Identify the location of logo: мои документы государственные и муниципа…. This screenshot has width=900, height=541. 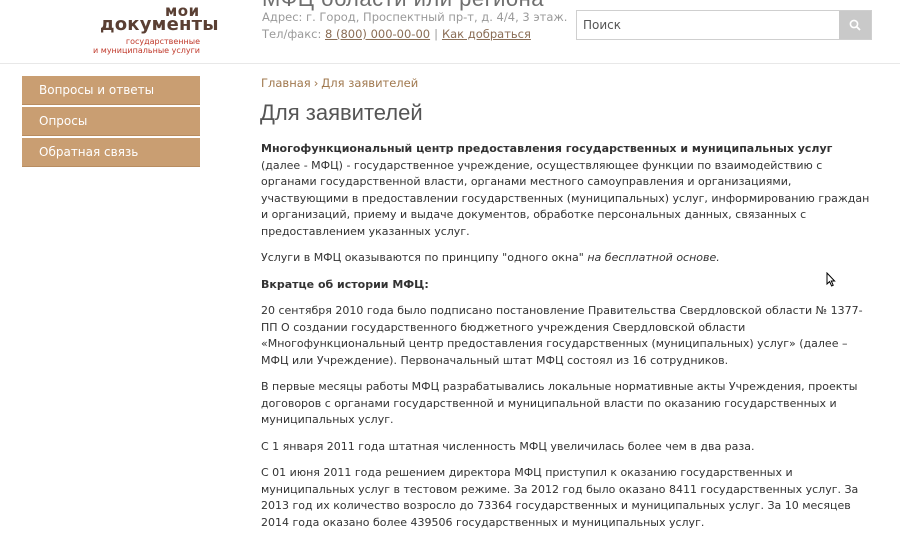
(155, 27).